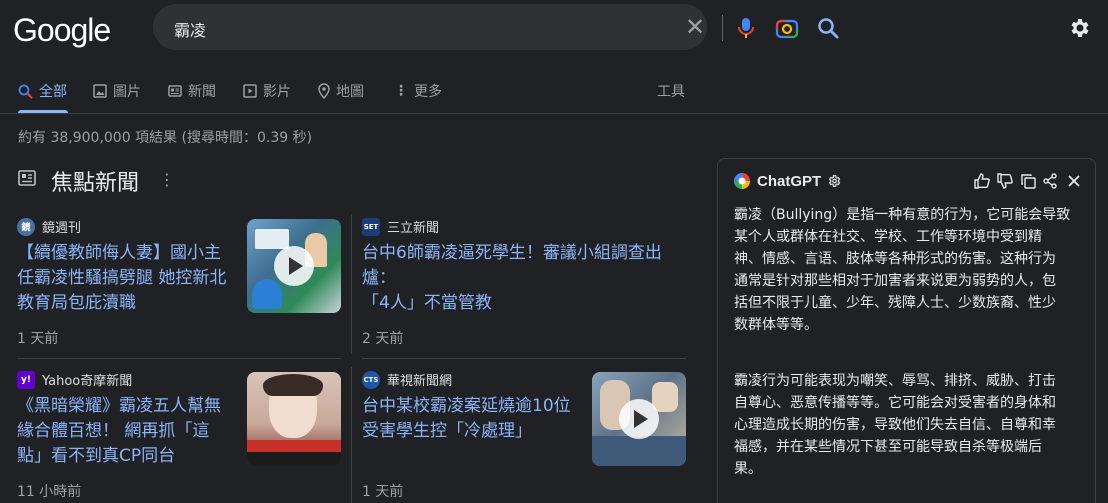  What do you see at coordinates (1005, 183) in the screenshot?
I see `thumbs-down-icon` at bounding box center [1005, 183].